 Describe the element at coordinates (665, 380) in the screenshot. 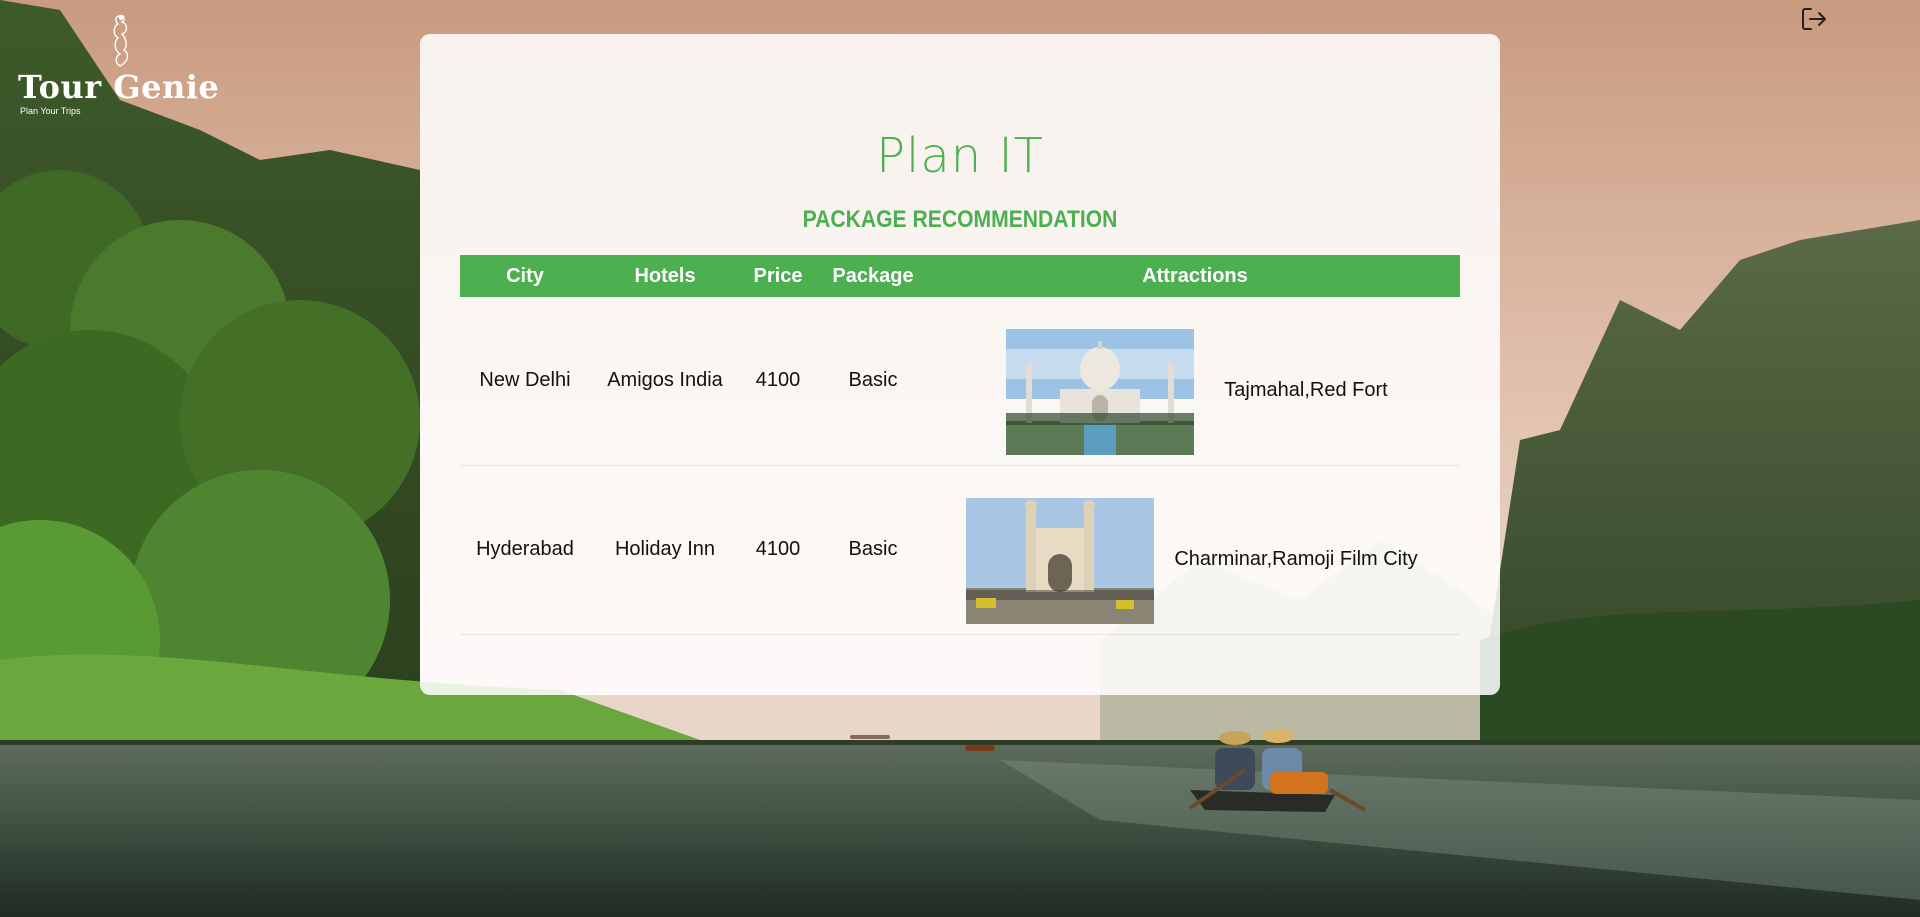

I see `cell-hotel: Amigos India` at that location.